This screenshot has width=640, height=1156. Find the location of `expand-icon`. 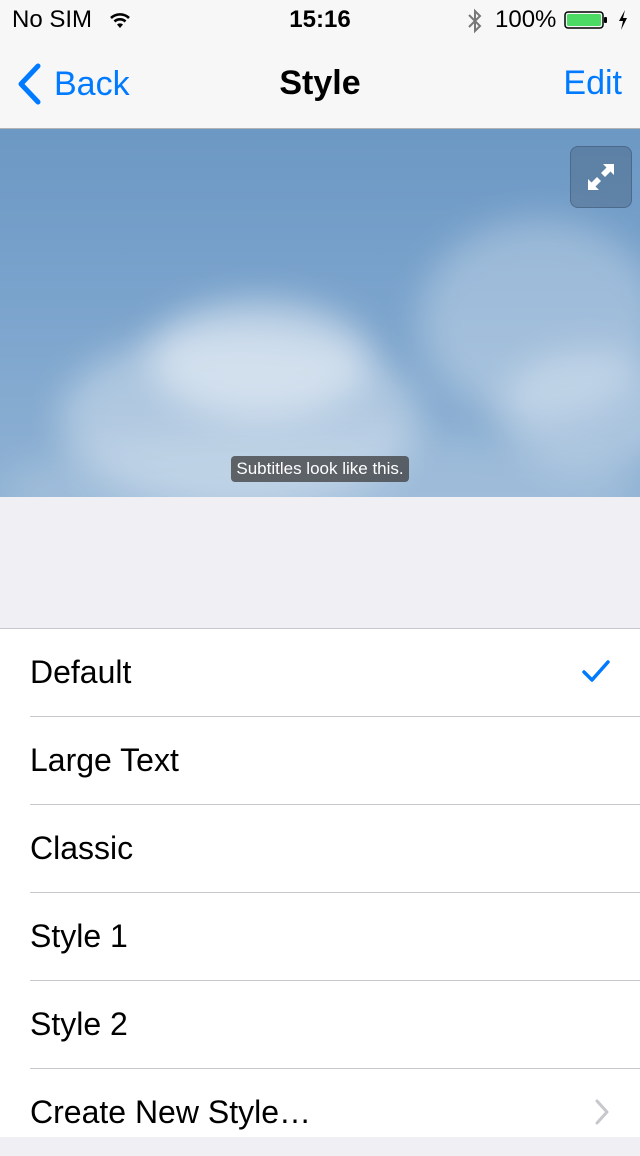

expand-icon is located at coordinates (601, 177).